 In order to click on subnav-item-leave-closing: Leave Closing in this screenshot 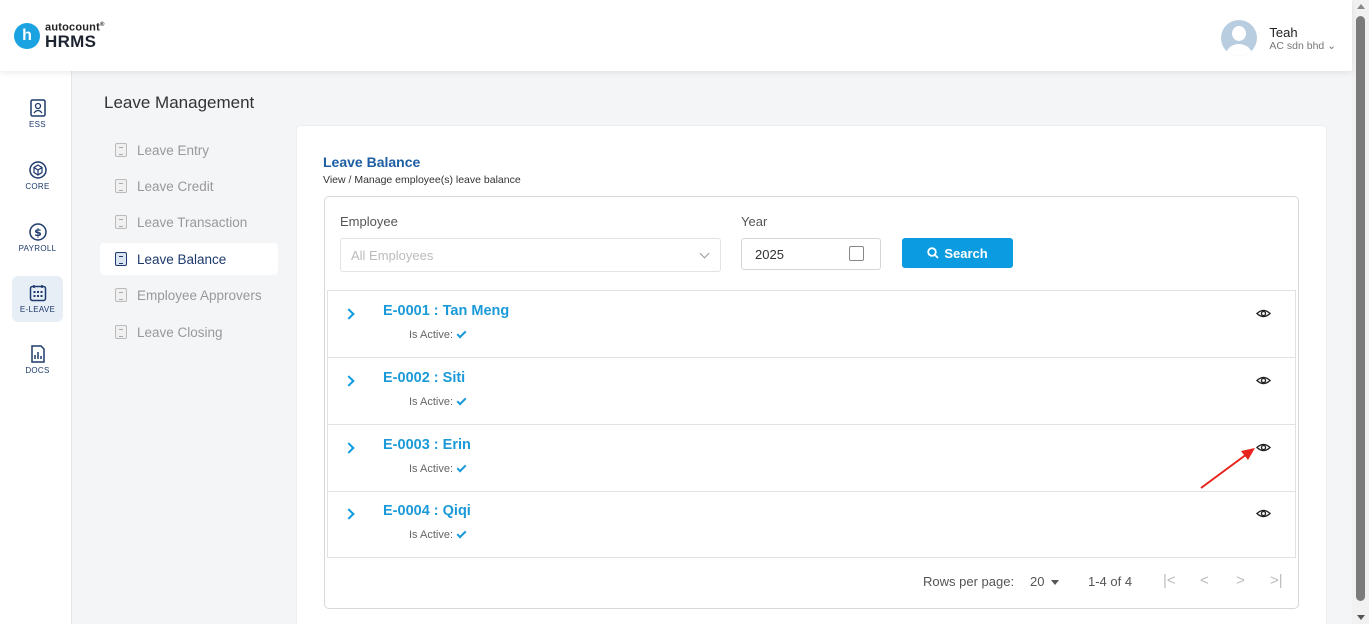, I will do `click(189, 332)`.